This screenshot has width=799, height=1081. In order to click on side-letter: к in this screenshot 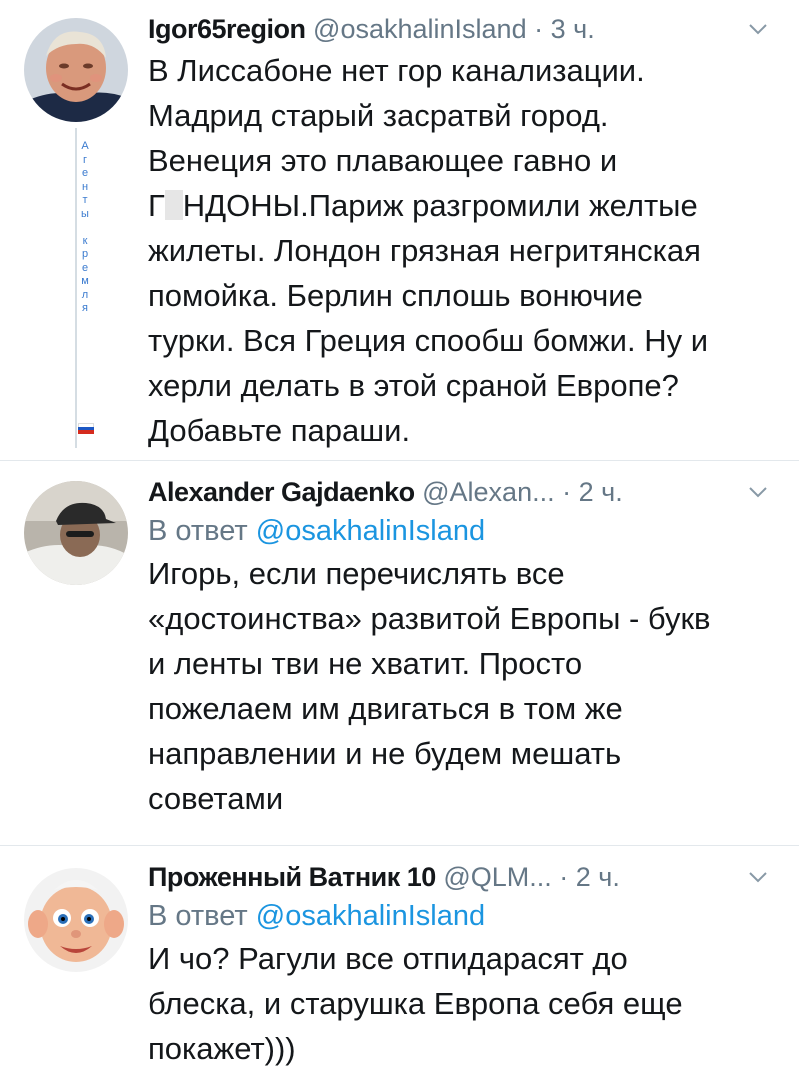, I will do `click(85, 240)`.